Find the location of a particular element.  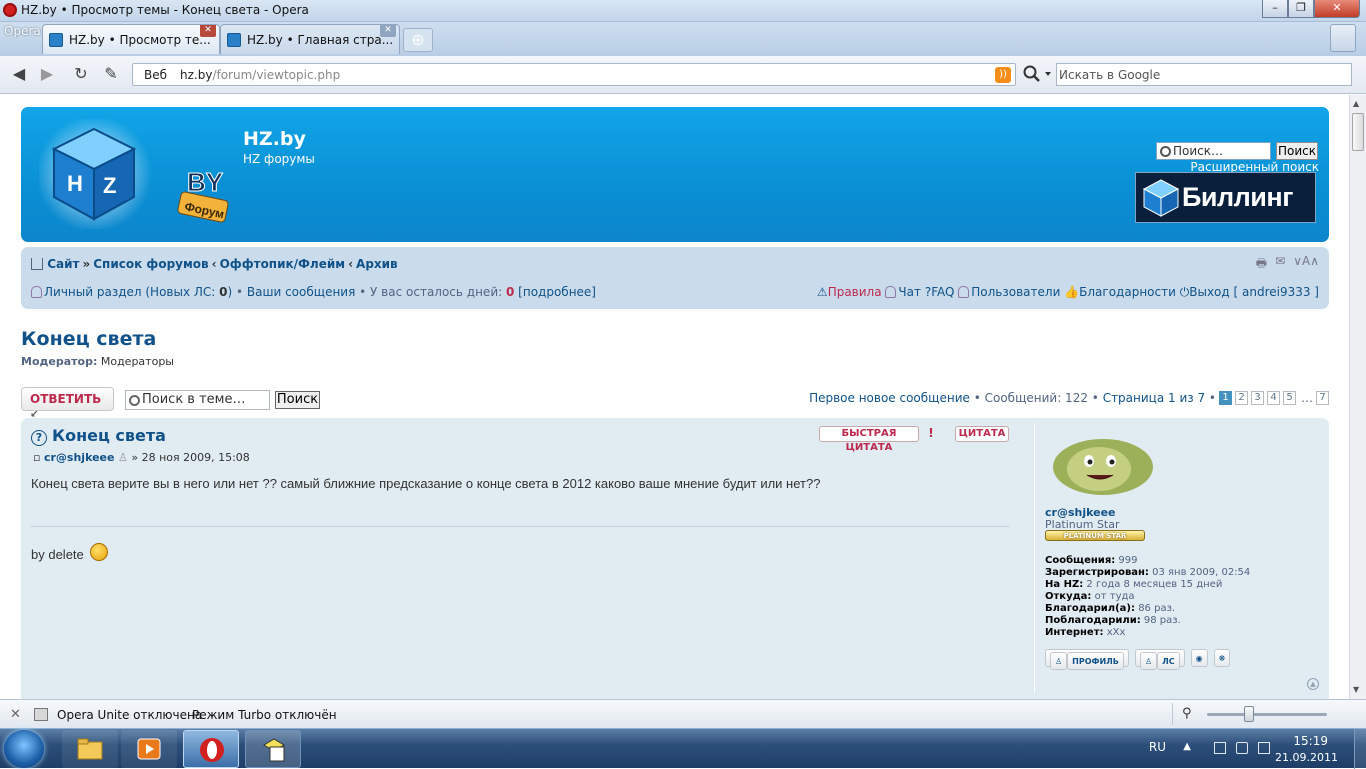

reload-icon: ↻ is located at coordinates (81, 74).